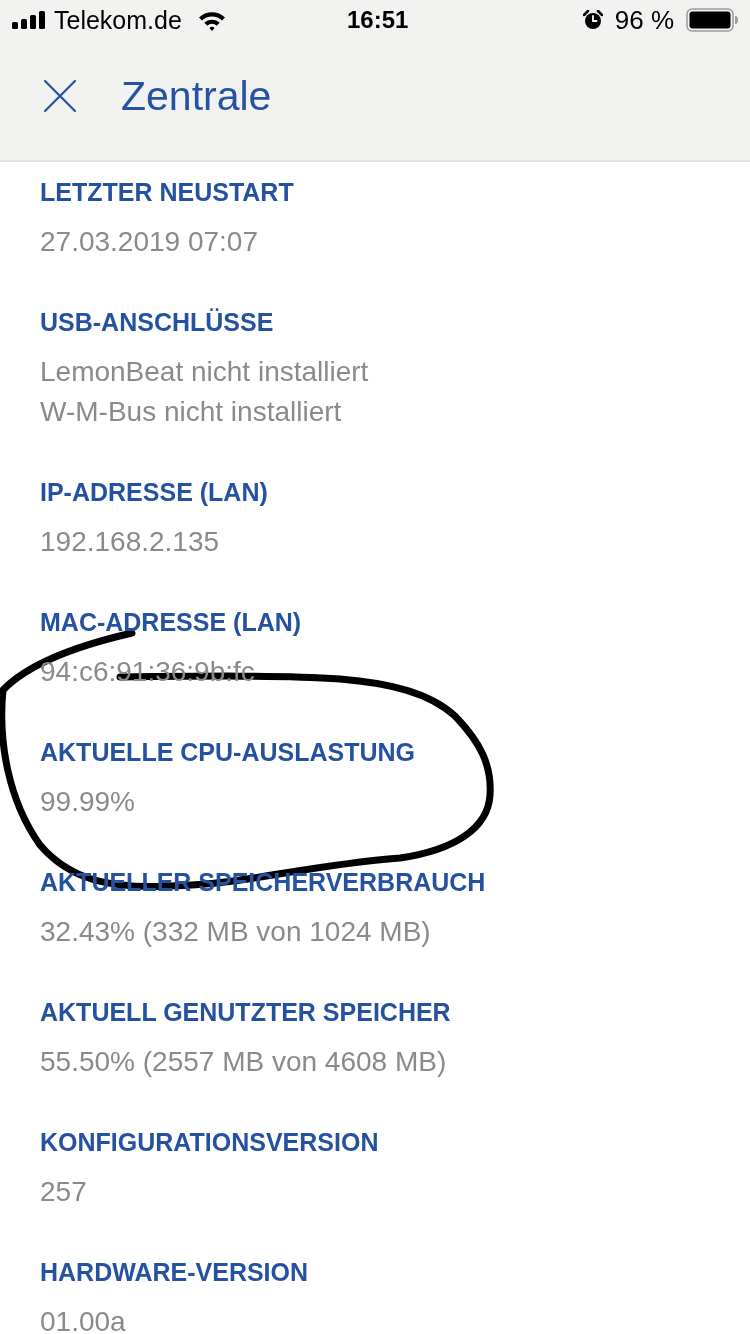 The image size is (750, 1334). Describe the element at coordinates (154, 492) in the screenshot. I see `info-label: IP-ADRESSE (LAN)` at that location.